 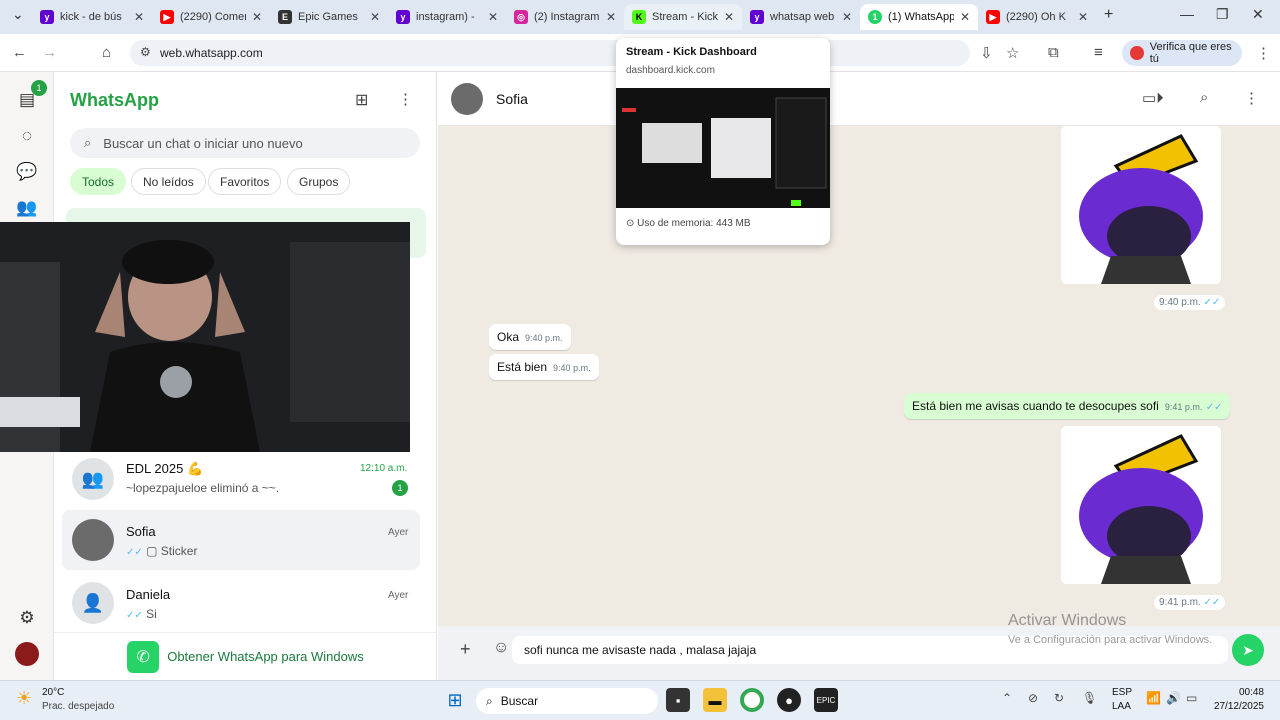 I want to click on sticker-image, so click(x=1141, y=505).